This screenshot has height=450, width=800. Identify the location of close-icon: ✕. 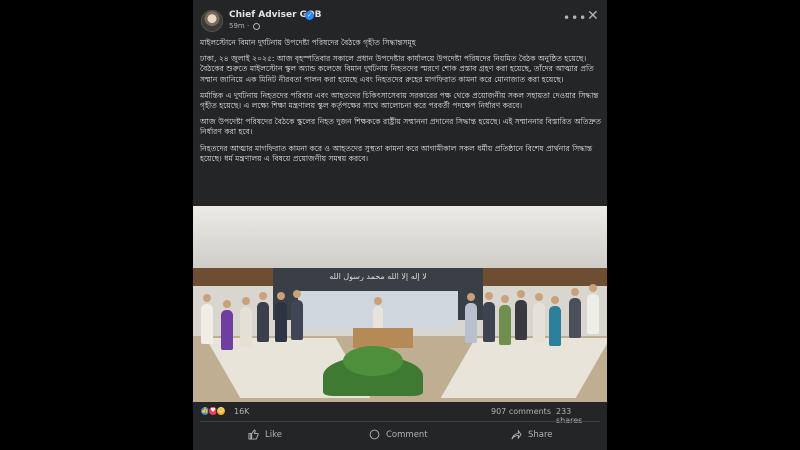
(593, 16).